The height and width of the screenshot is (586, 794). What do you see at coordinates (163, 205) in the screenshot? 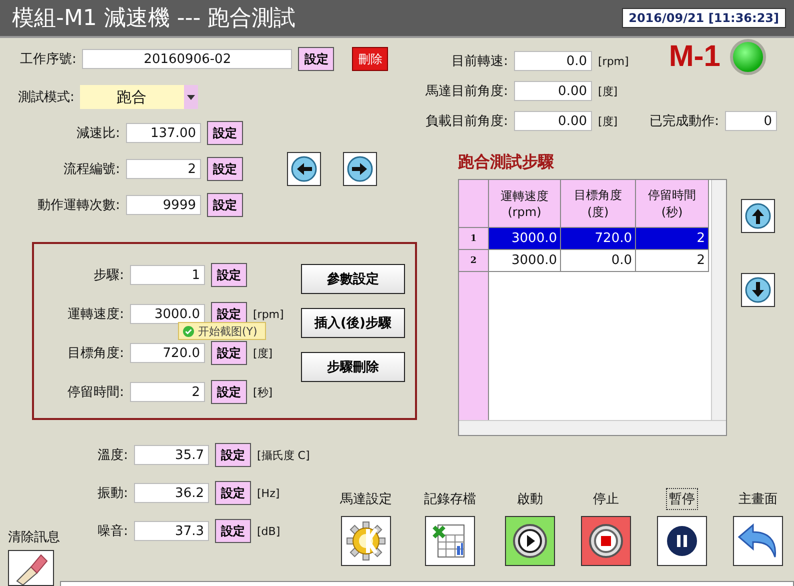
I see `value-field: 9999` at bounding box center [163, 205].